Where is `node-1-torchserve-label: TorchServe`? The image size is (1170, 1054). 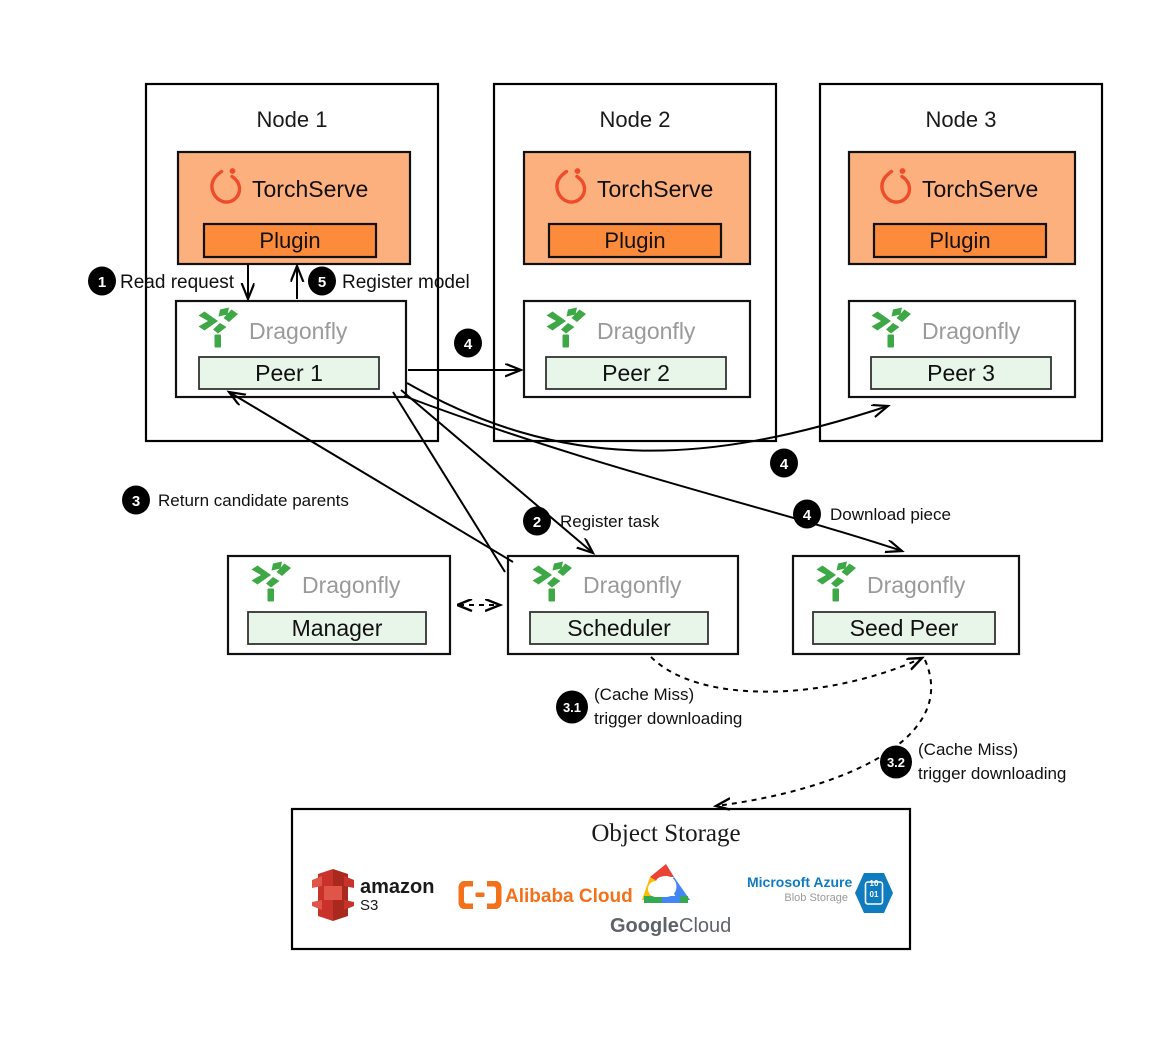
node-1-torchserve-label: TorchServe is located at coordinates (310, 189).